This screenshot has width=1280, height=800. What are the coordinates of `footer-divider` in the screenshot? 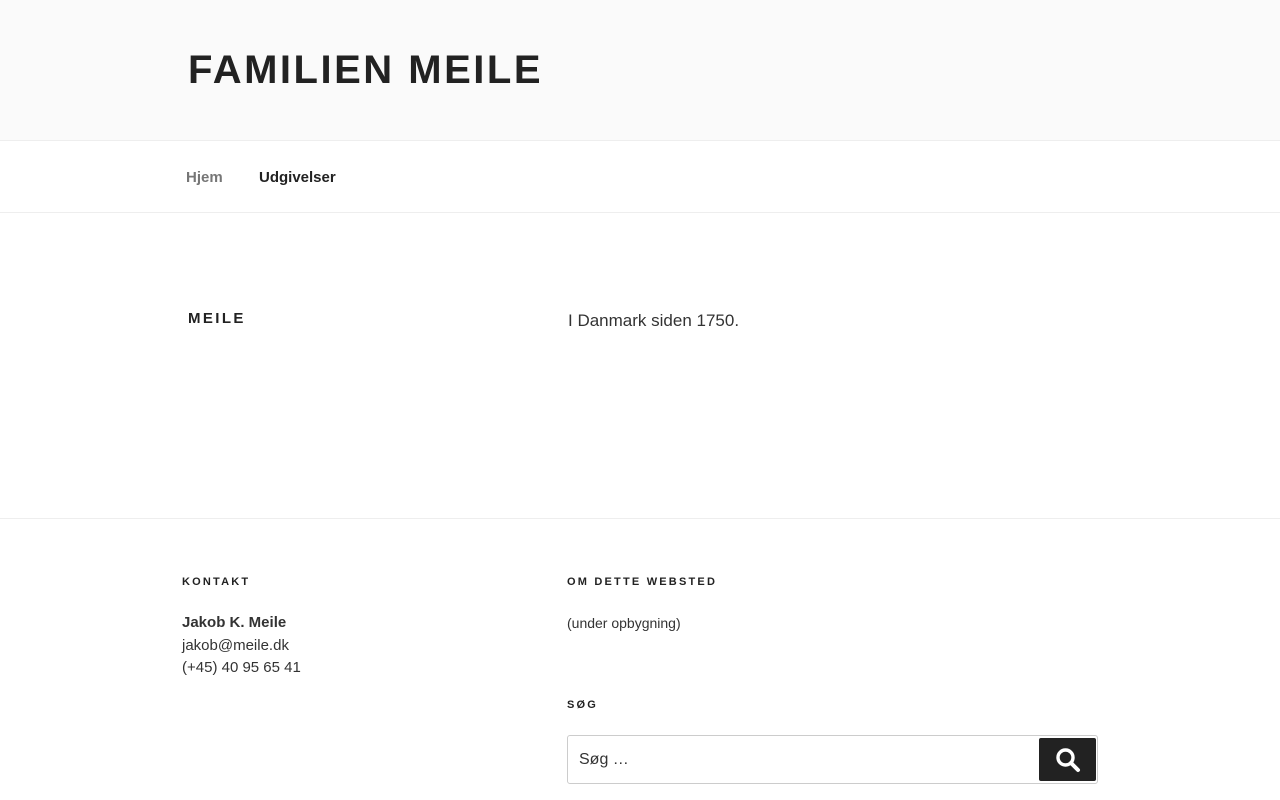 It's located at (640, 518).